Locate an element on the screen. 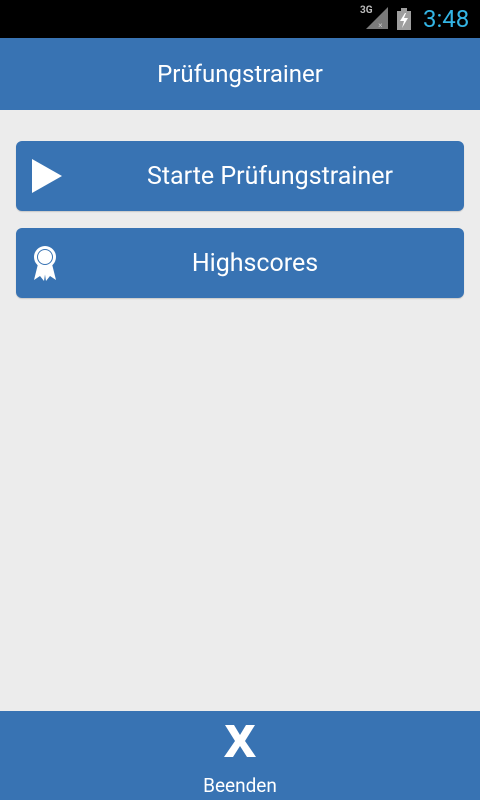  app-title-bar: Prüfungstrainer is located at coordinates (240, 74).